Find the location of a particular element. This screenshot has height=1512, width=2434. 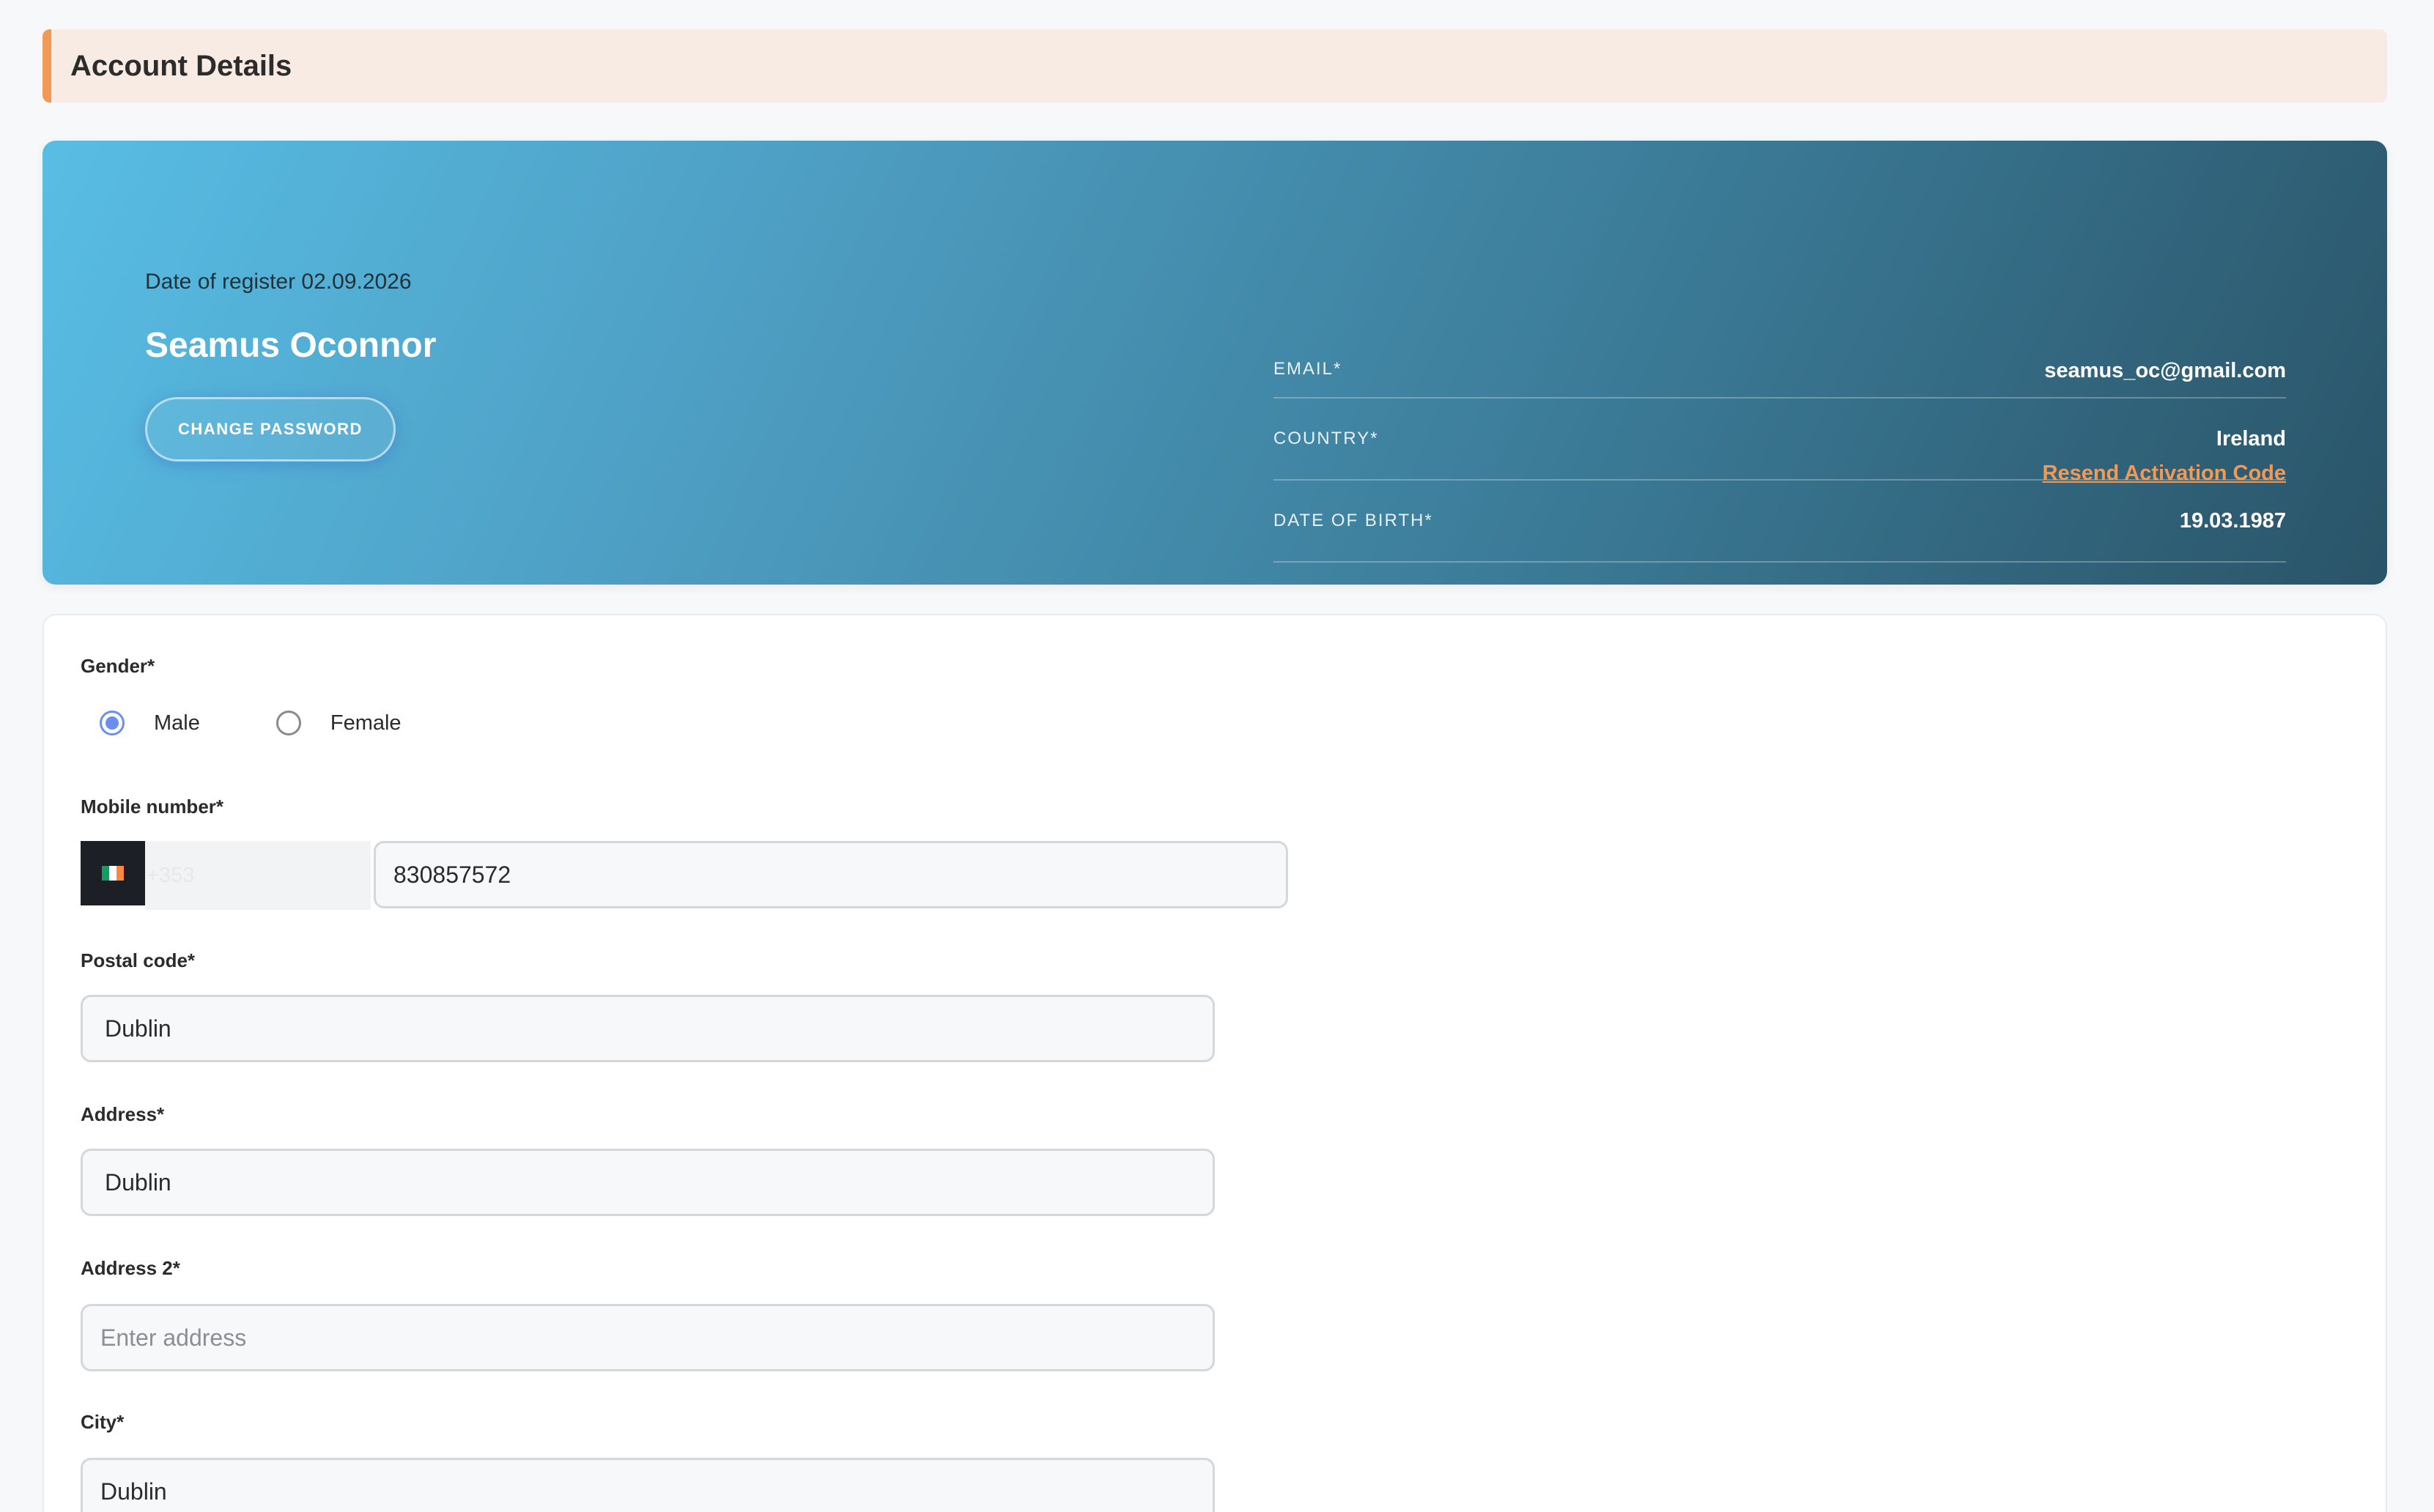

page-header: Account Details is located at coordinates (1215, 66).